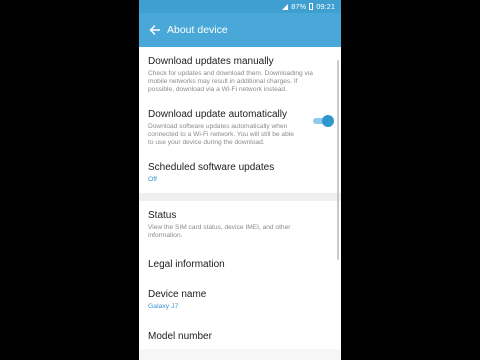  I want to click on arrow-left-icon, so click(154, 30).